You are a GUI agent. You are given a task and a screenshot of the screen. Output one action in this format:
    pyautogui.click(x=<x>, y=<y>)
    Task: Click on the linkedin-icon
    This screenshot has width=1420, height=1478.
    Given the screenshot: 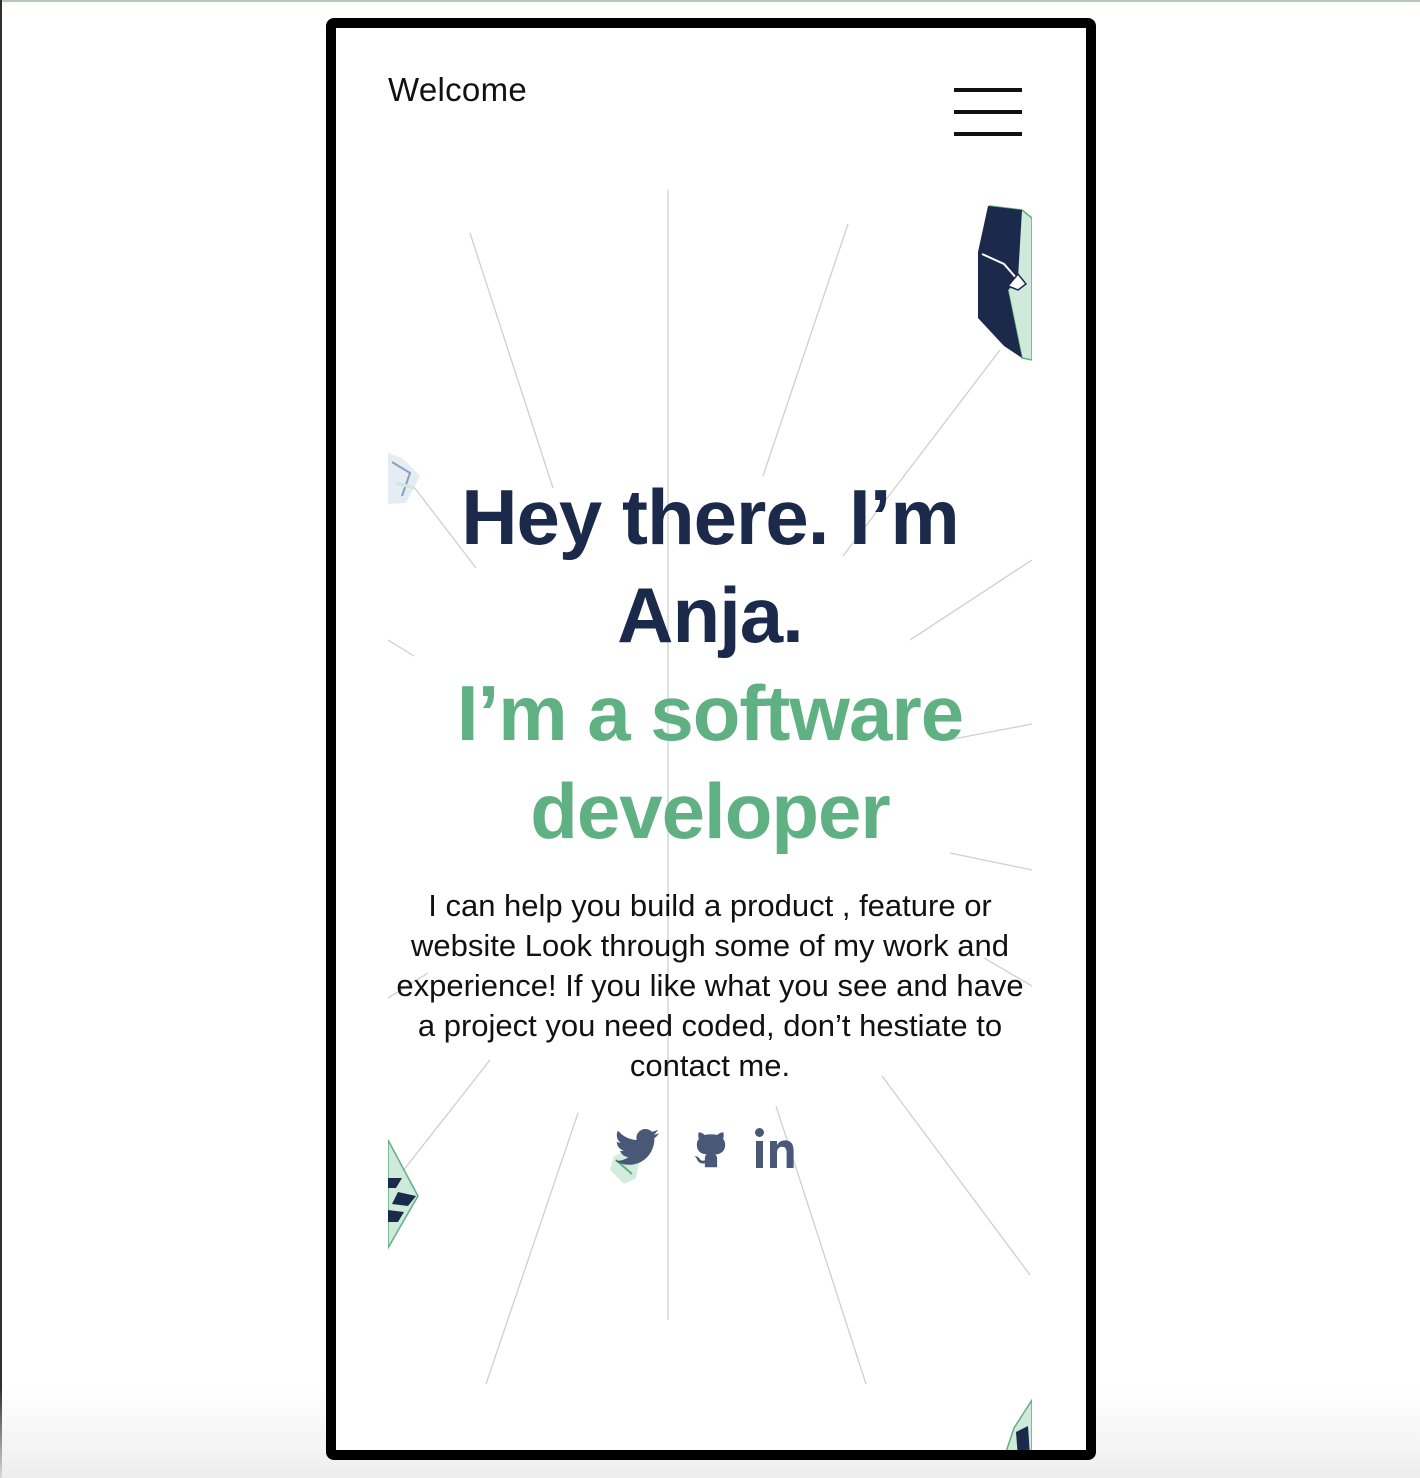 What is the action you would take?
    pyautogui.click(x=780, y=1148)
    